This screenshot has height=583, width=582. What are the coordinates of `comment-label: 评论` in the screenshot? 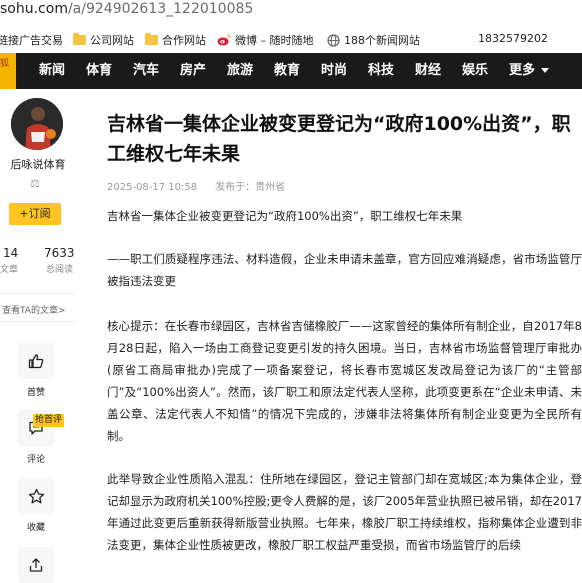 It's located at (35, 460).